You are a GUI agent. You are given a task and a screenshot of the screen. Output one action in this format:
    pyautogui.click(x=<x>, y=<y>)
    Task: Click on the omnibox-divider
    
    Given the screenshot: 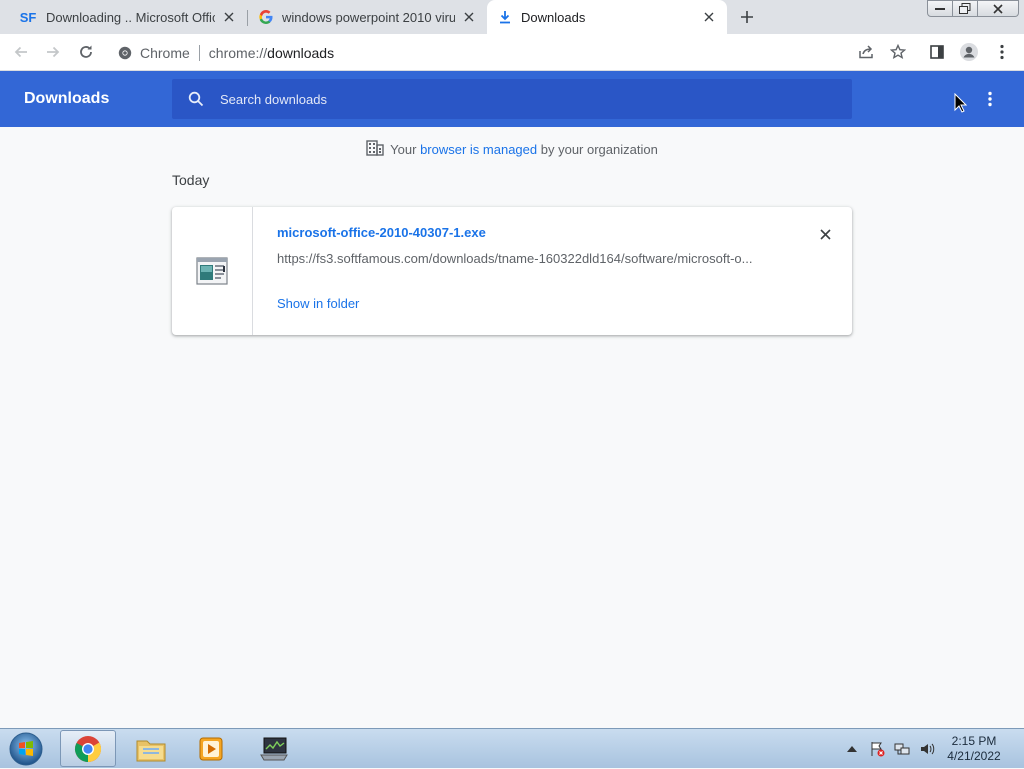 What is the action you would take?
    pyautogui.click(x=199, y=52)
    